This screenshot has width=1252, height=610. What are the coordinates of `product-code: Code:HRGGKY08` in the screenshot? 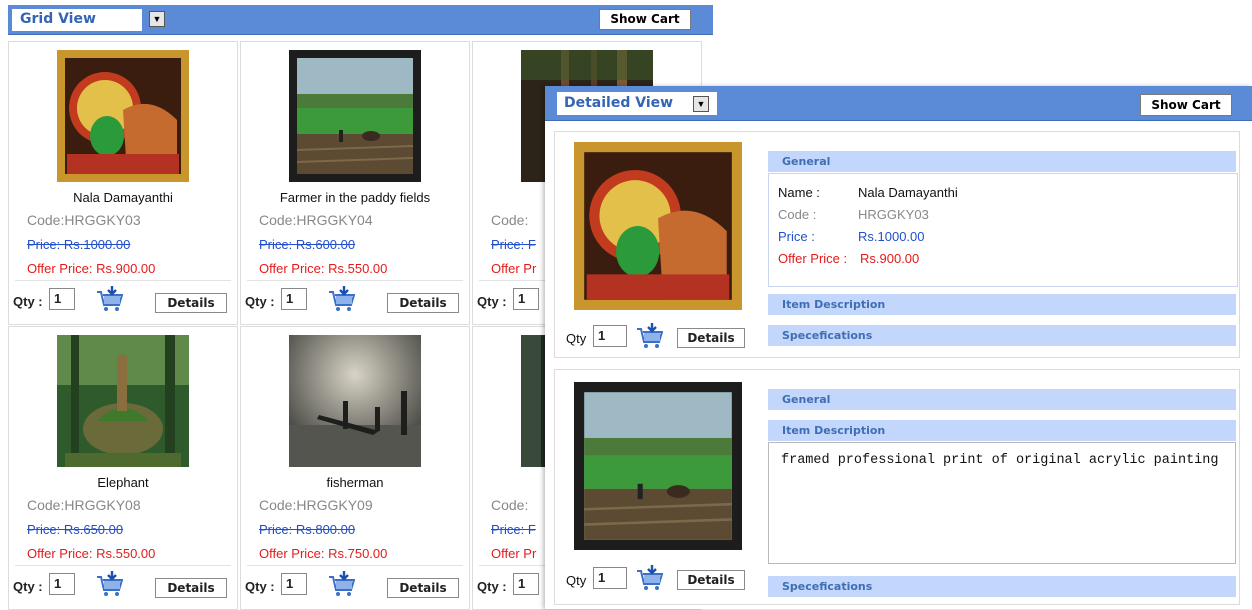 It's located at (84, 505).